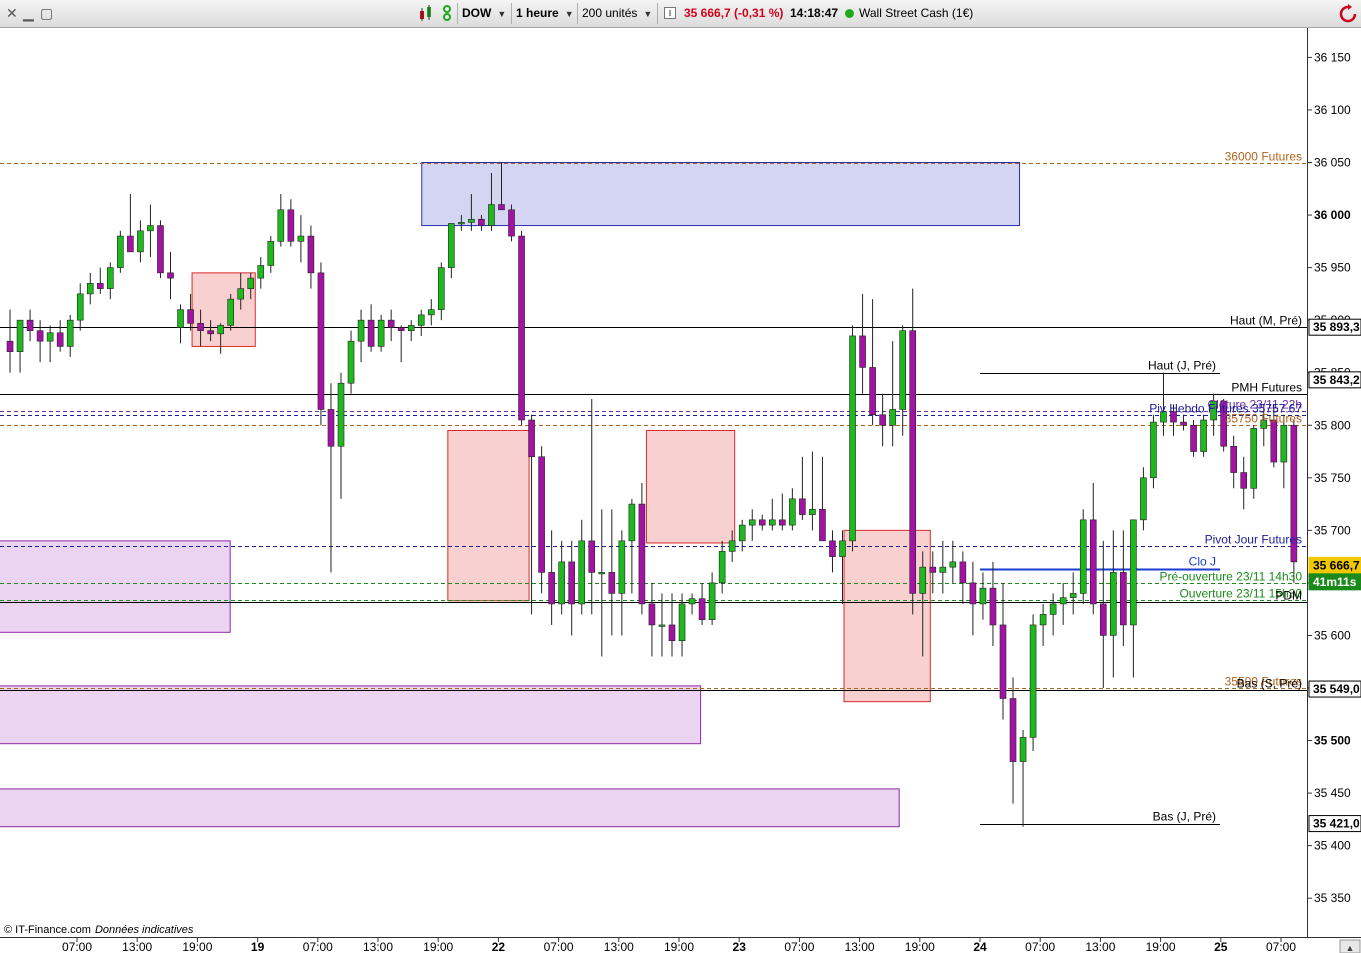  Describe the element at coordinates (477, 13) in the screenshot. I see `symbol-label: DOW` at that location.